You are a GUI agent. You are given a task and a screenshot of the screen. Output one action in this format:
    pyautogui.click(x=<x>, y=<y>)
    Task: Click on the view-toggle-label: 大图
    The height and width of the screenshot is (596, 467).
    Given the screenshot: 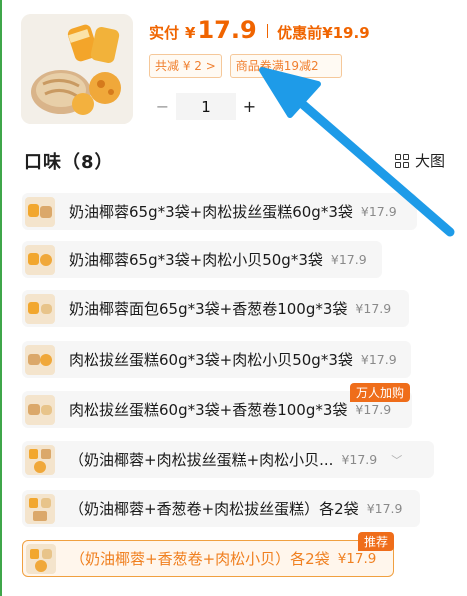 What is the action you would take?
    pyautogui.click(x=429, y=161)
    